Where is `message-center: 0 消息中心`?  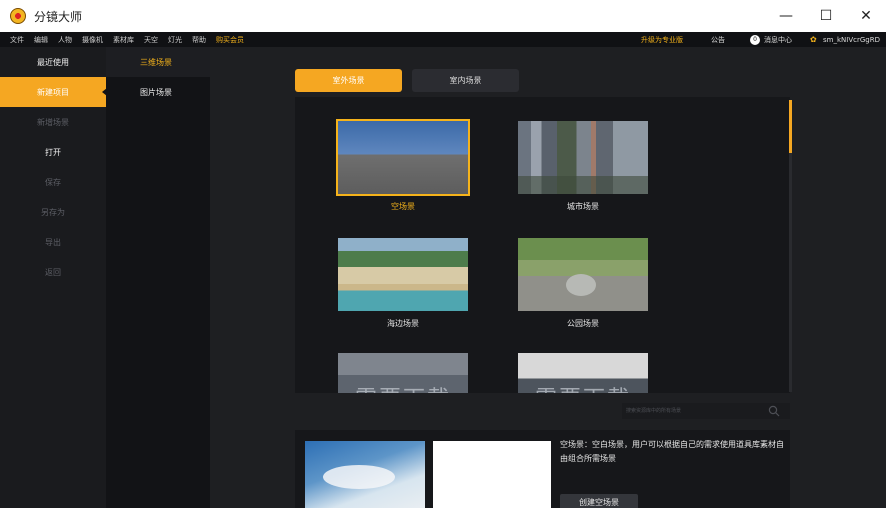
message-center: 0 消息中心 is located at coordinates (771, 39).